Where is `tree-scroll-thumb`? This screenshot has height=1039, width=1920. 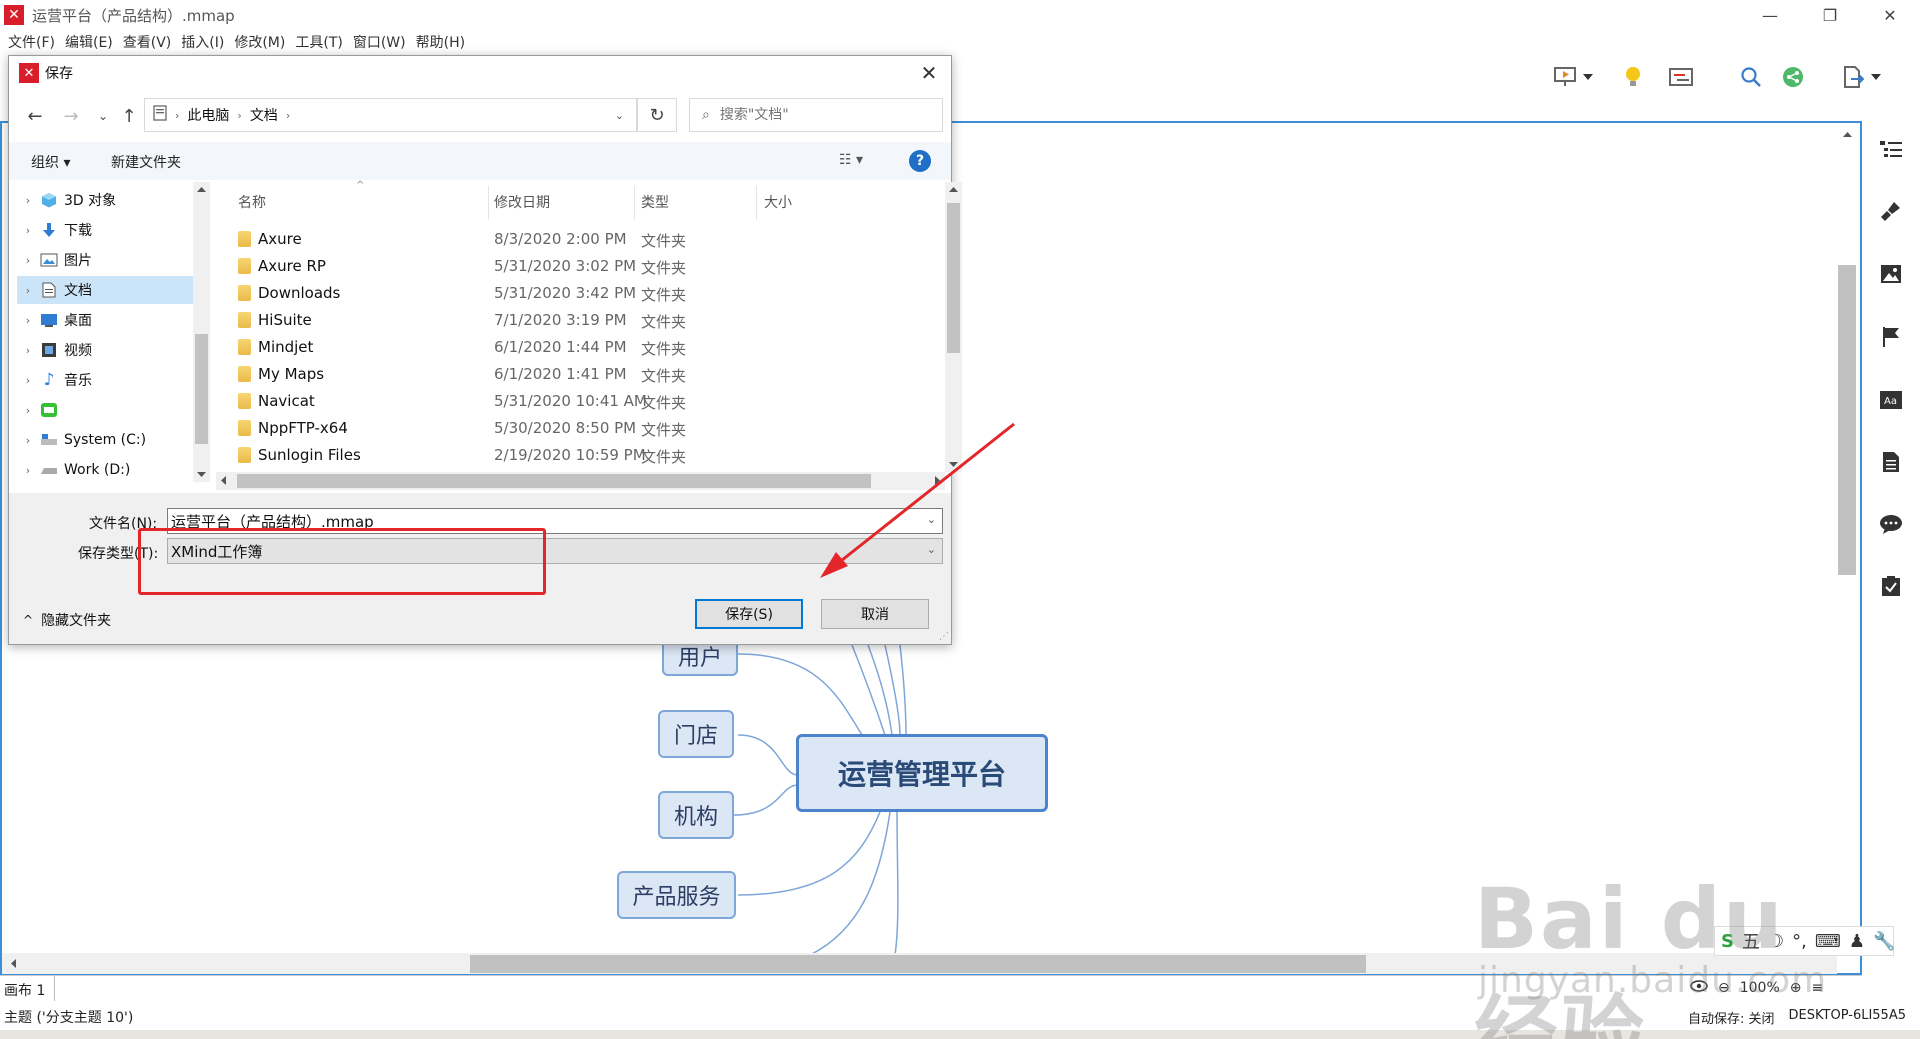 tree-scroll-thumb is located at coordinates (201, 389).